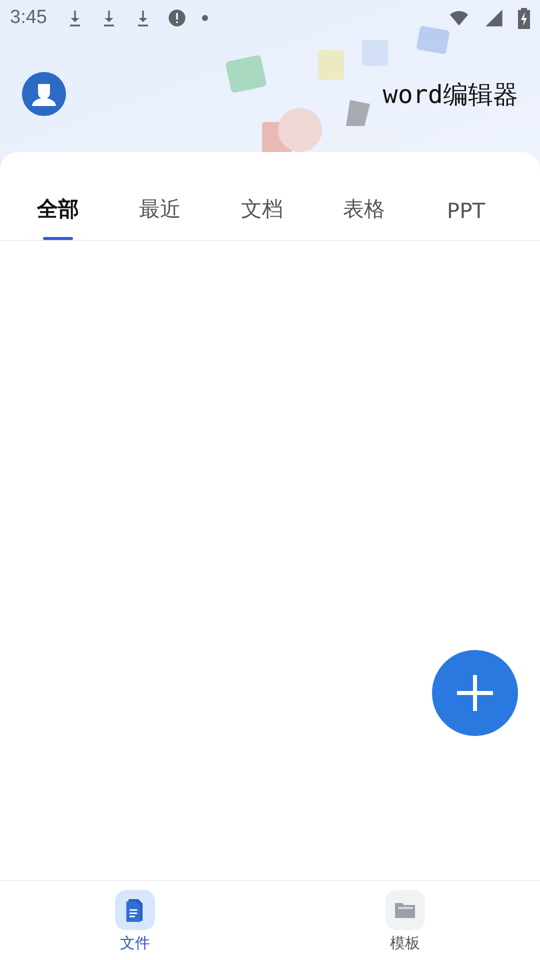 The width and height of the screenshot is (540, 960). Describe the element at coordinates (262, 196) in the screenshot. I see `category-tab: 文档` at that location.